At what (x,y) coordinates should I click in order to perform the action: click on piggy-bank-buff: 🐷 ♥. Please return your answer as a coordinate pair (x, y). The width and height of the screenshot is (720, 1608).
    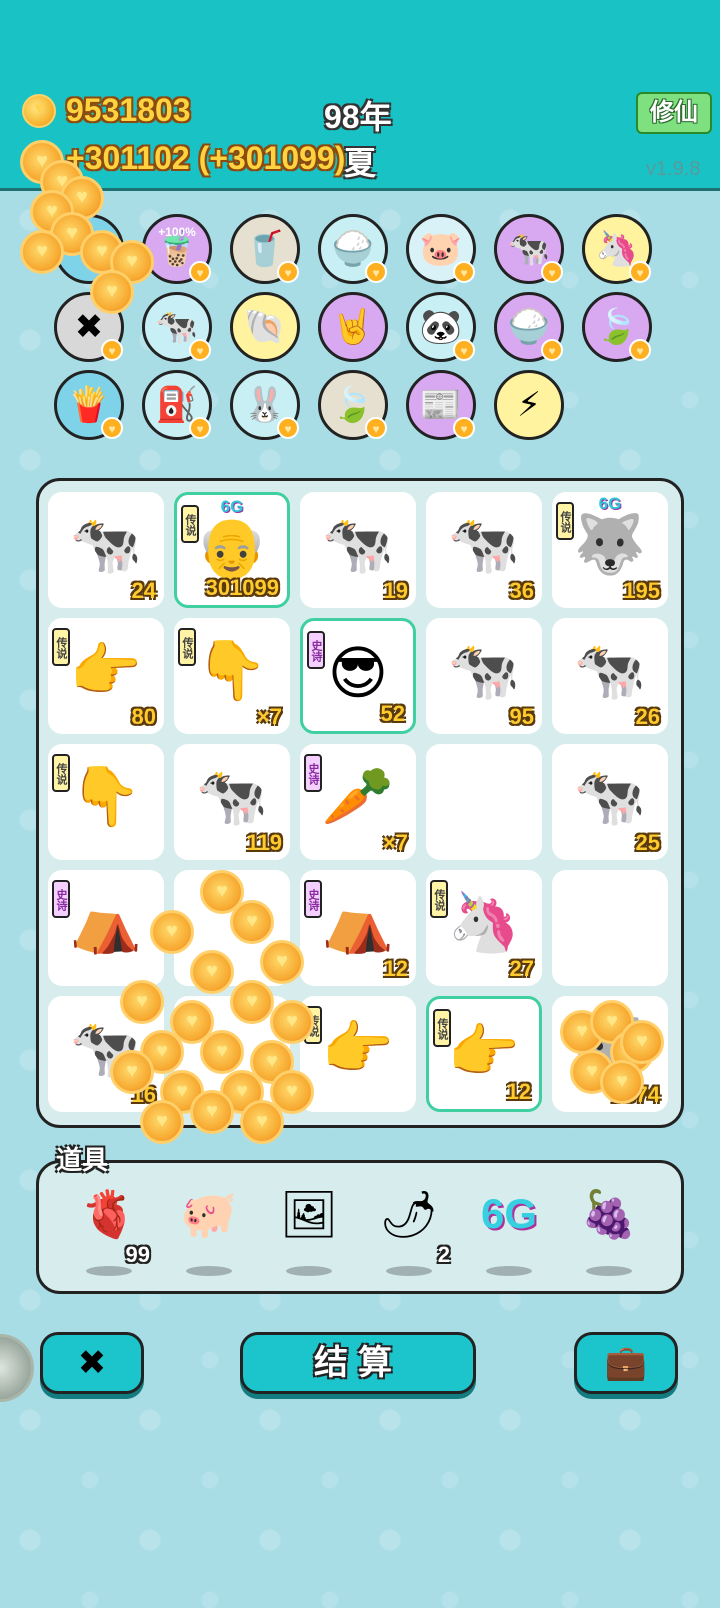
    Looking at the image, I should click on (441, 249).